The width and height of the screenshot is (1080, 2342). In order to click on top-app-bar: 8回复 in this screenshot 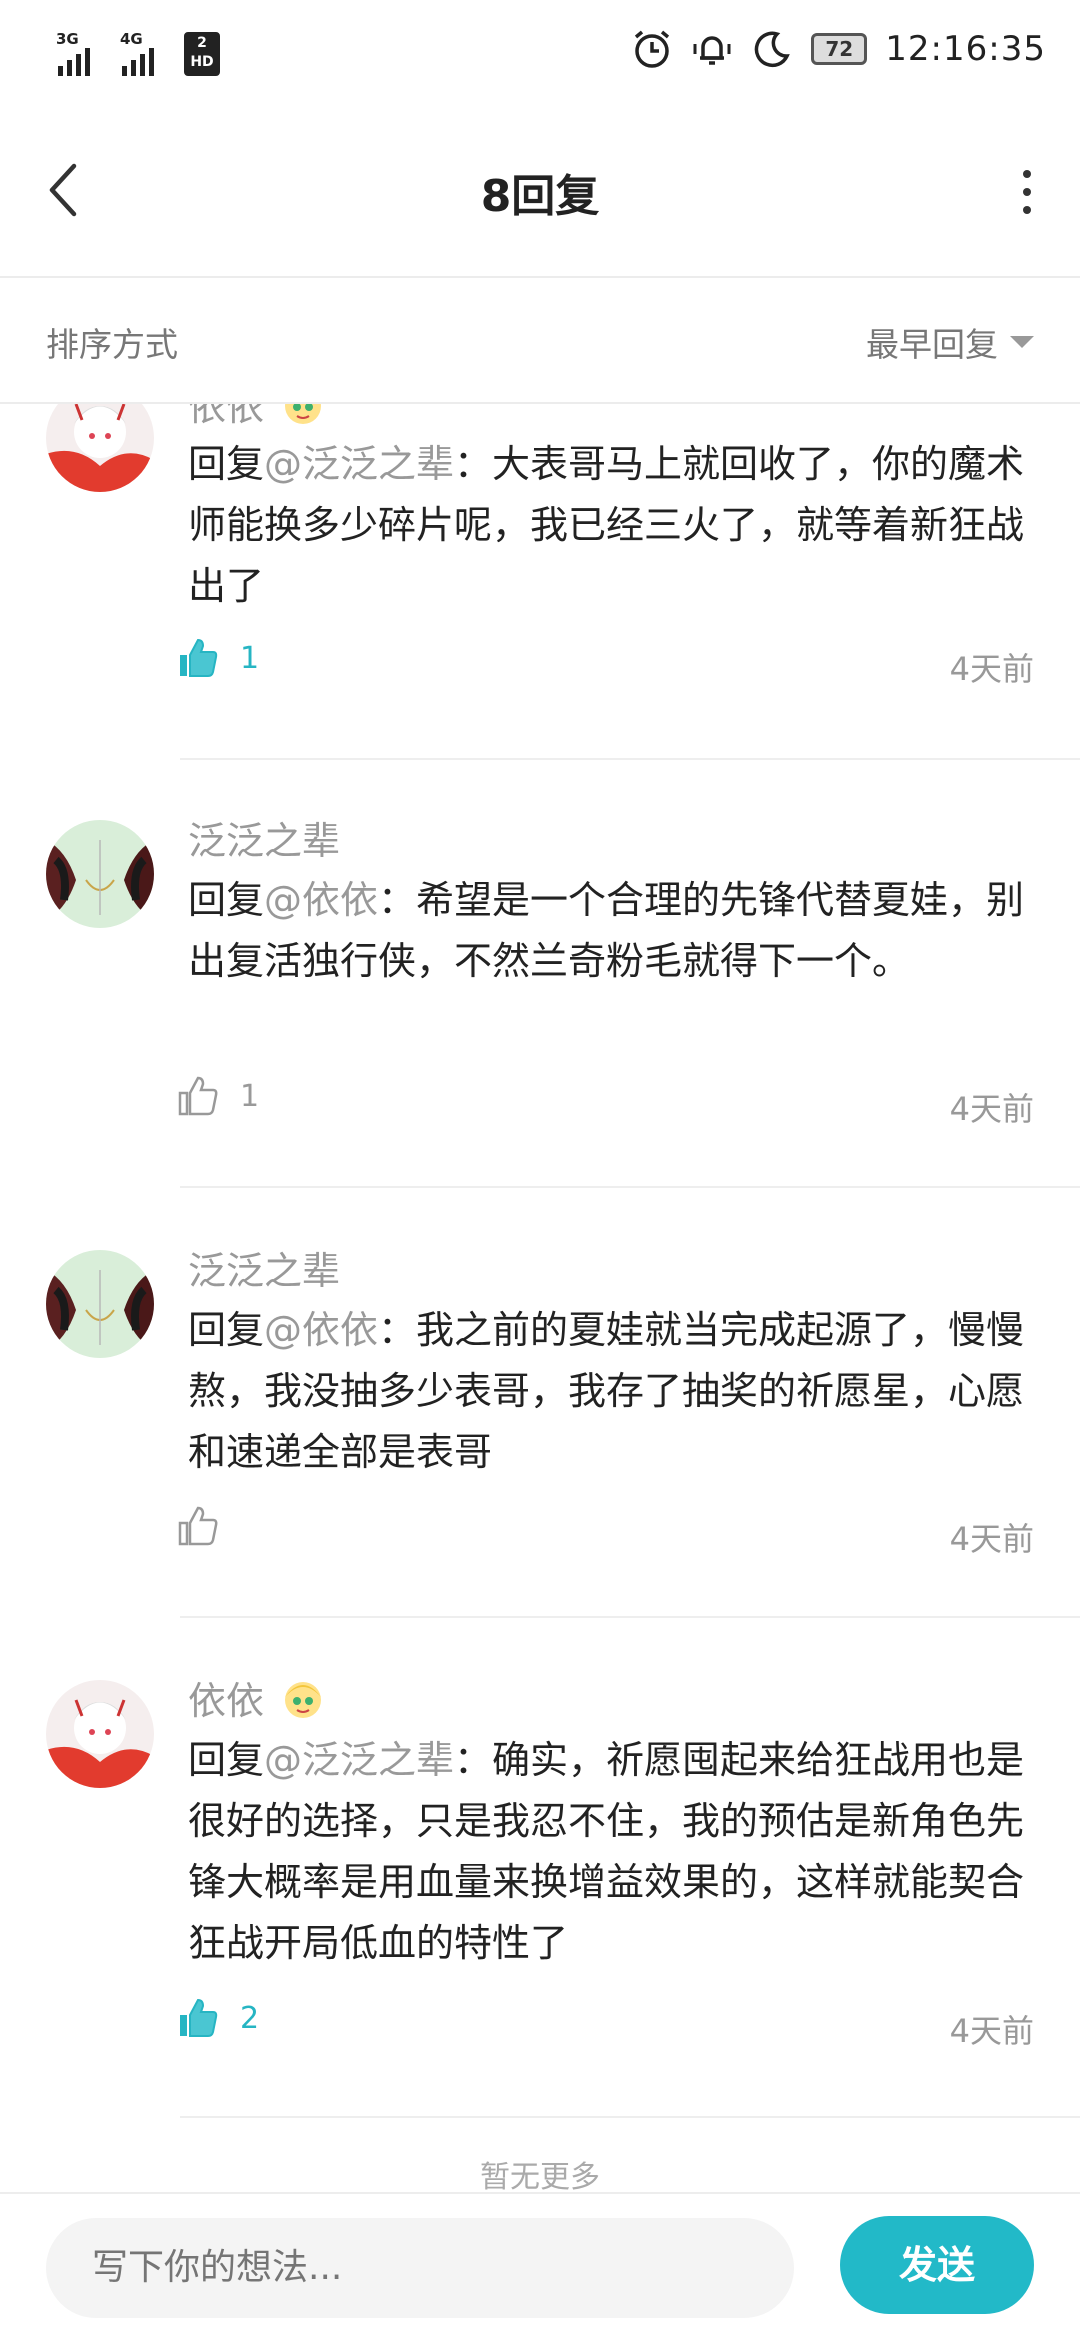, I will do `click(540, 194)`.